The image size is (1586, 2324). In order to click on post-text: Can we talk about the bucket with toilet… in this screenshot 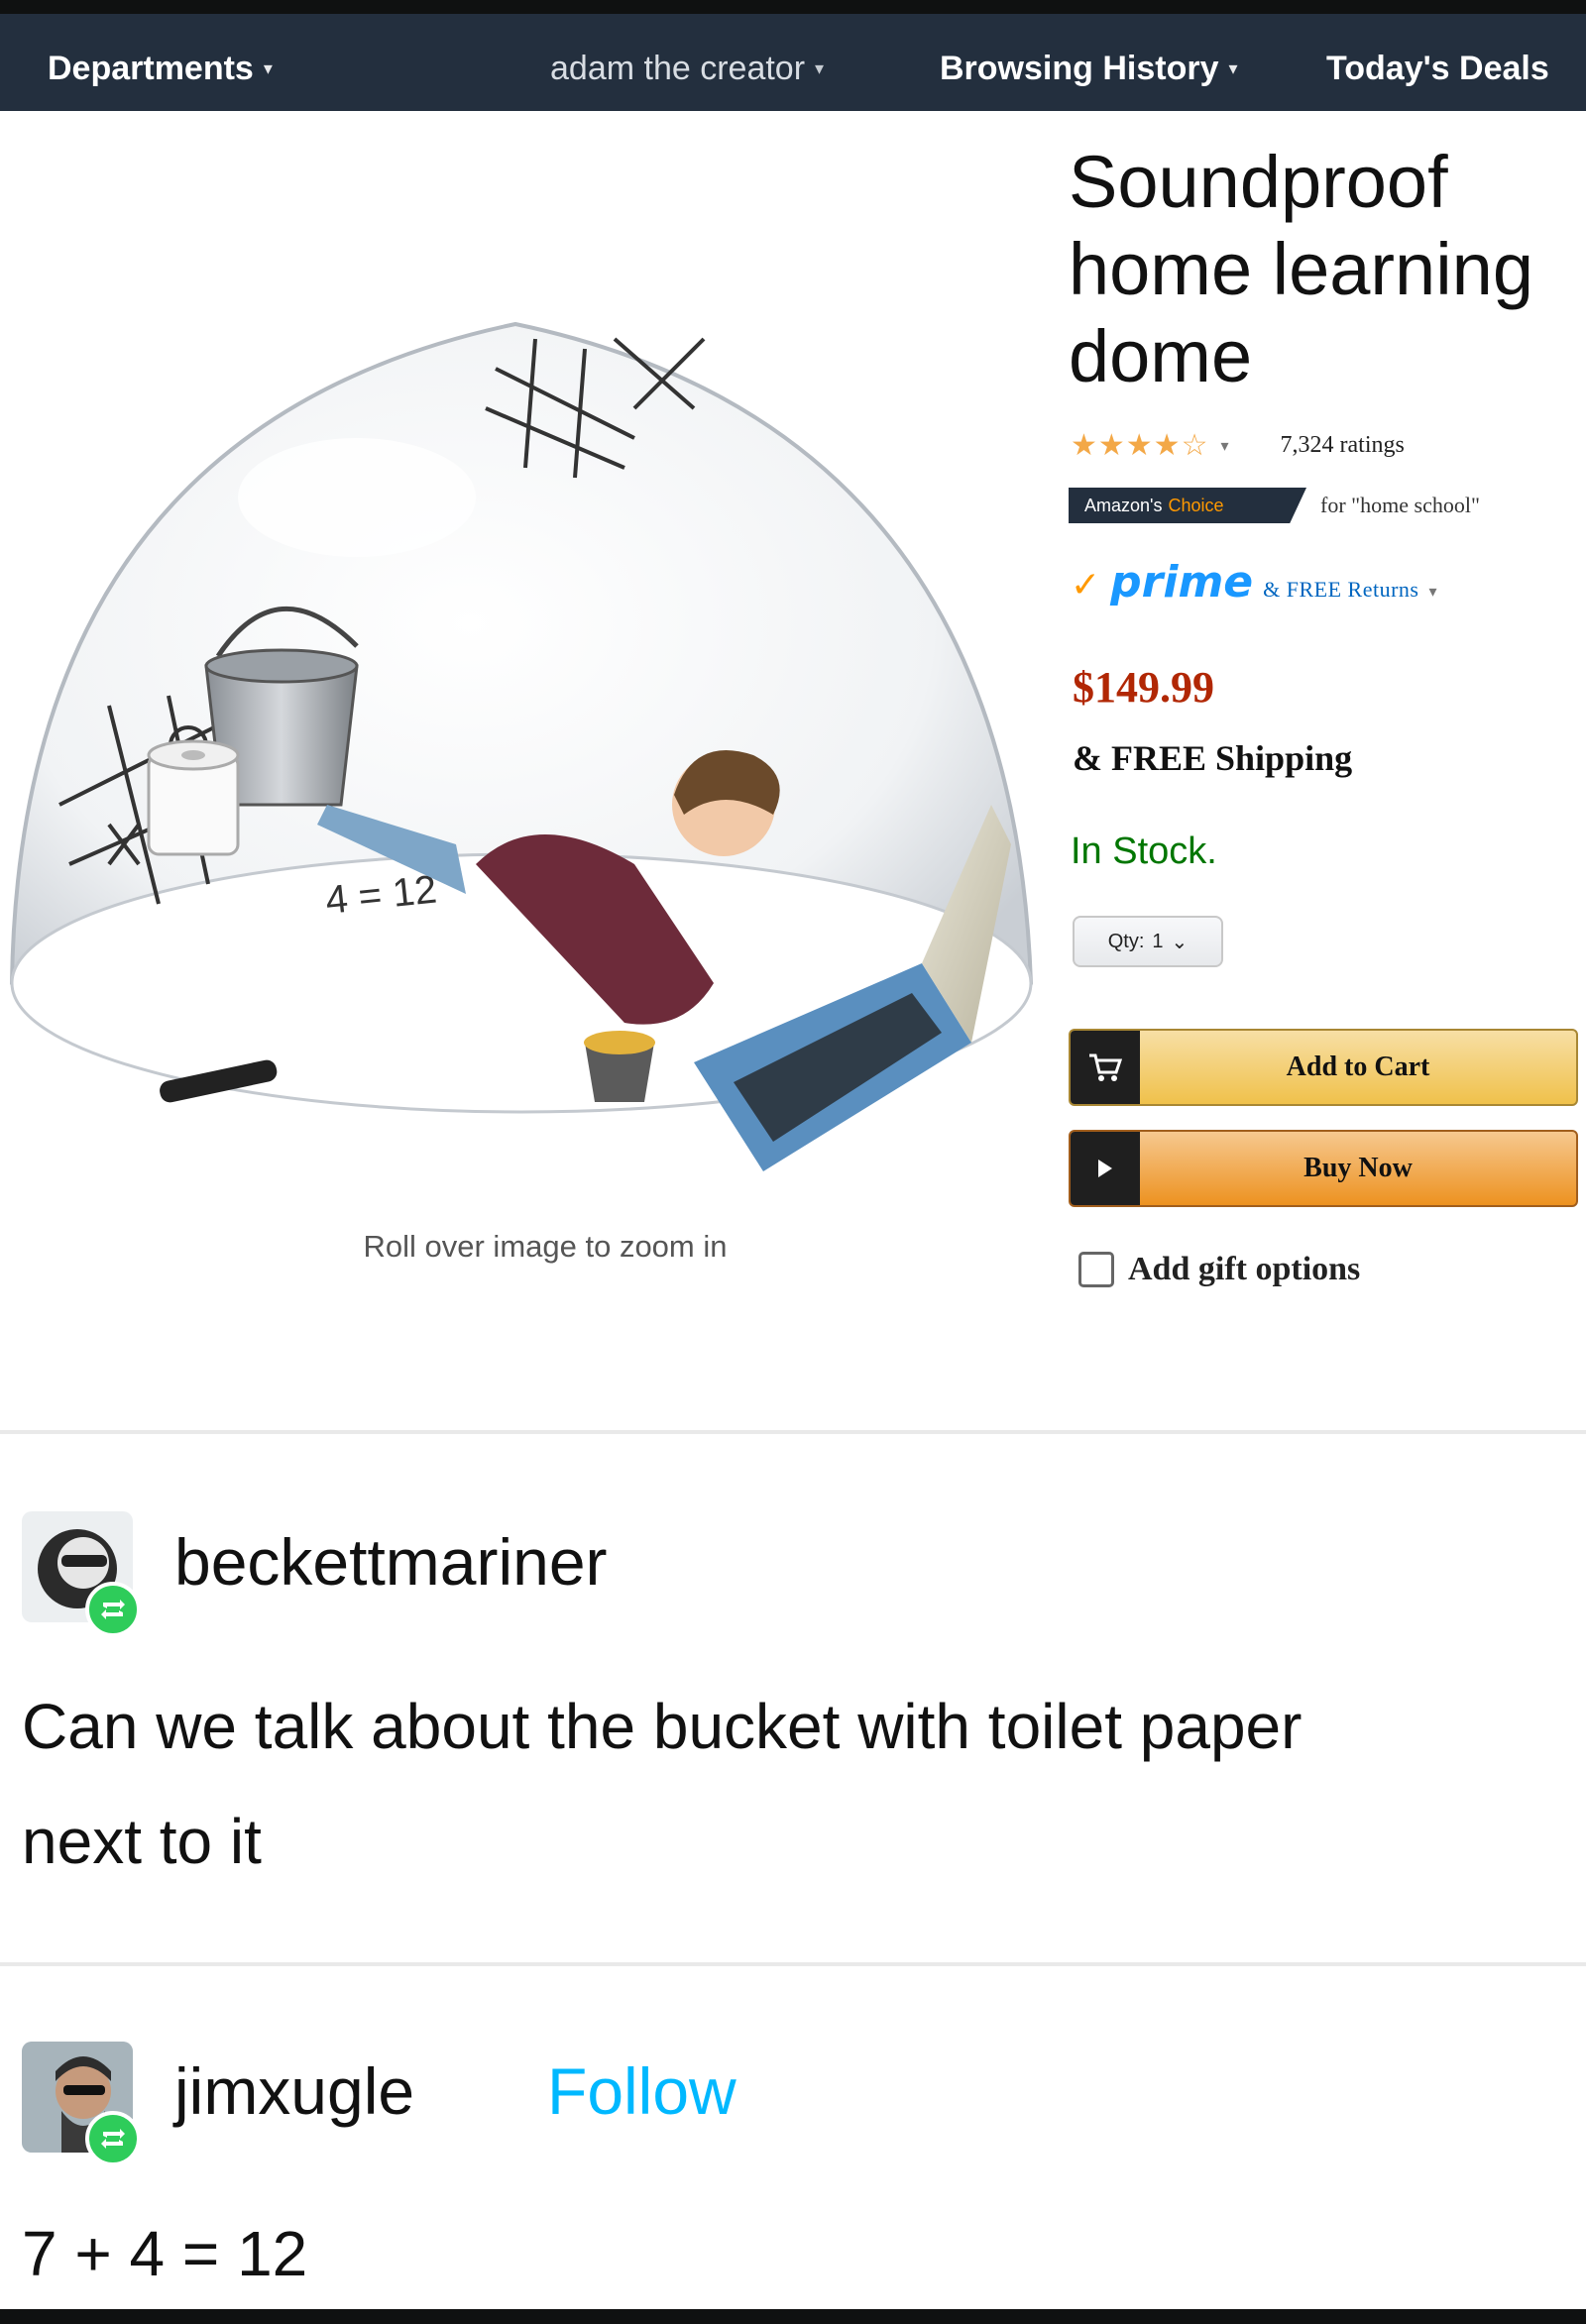, I will do `click(662, 1784)`.